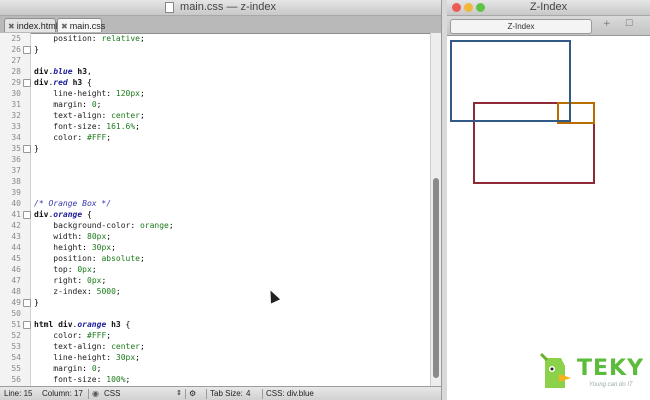  I want to click on browser-titlebar: Z-Index, so click(548, 8).